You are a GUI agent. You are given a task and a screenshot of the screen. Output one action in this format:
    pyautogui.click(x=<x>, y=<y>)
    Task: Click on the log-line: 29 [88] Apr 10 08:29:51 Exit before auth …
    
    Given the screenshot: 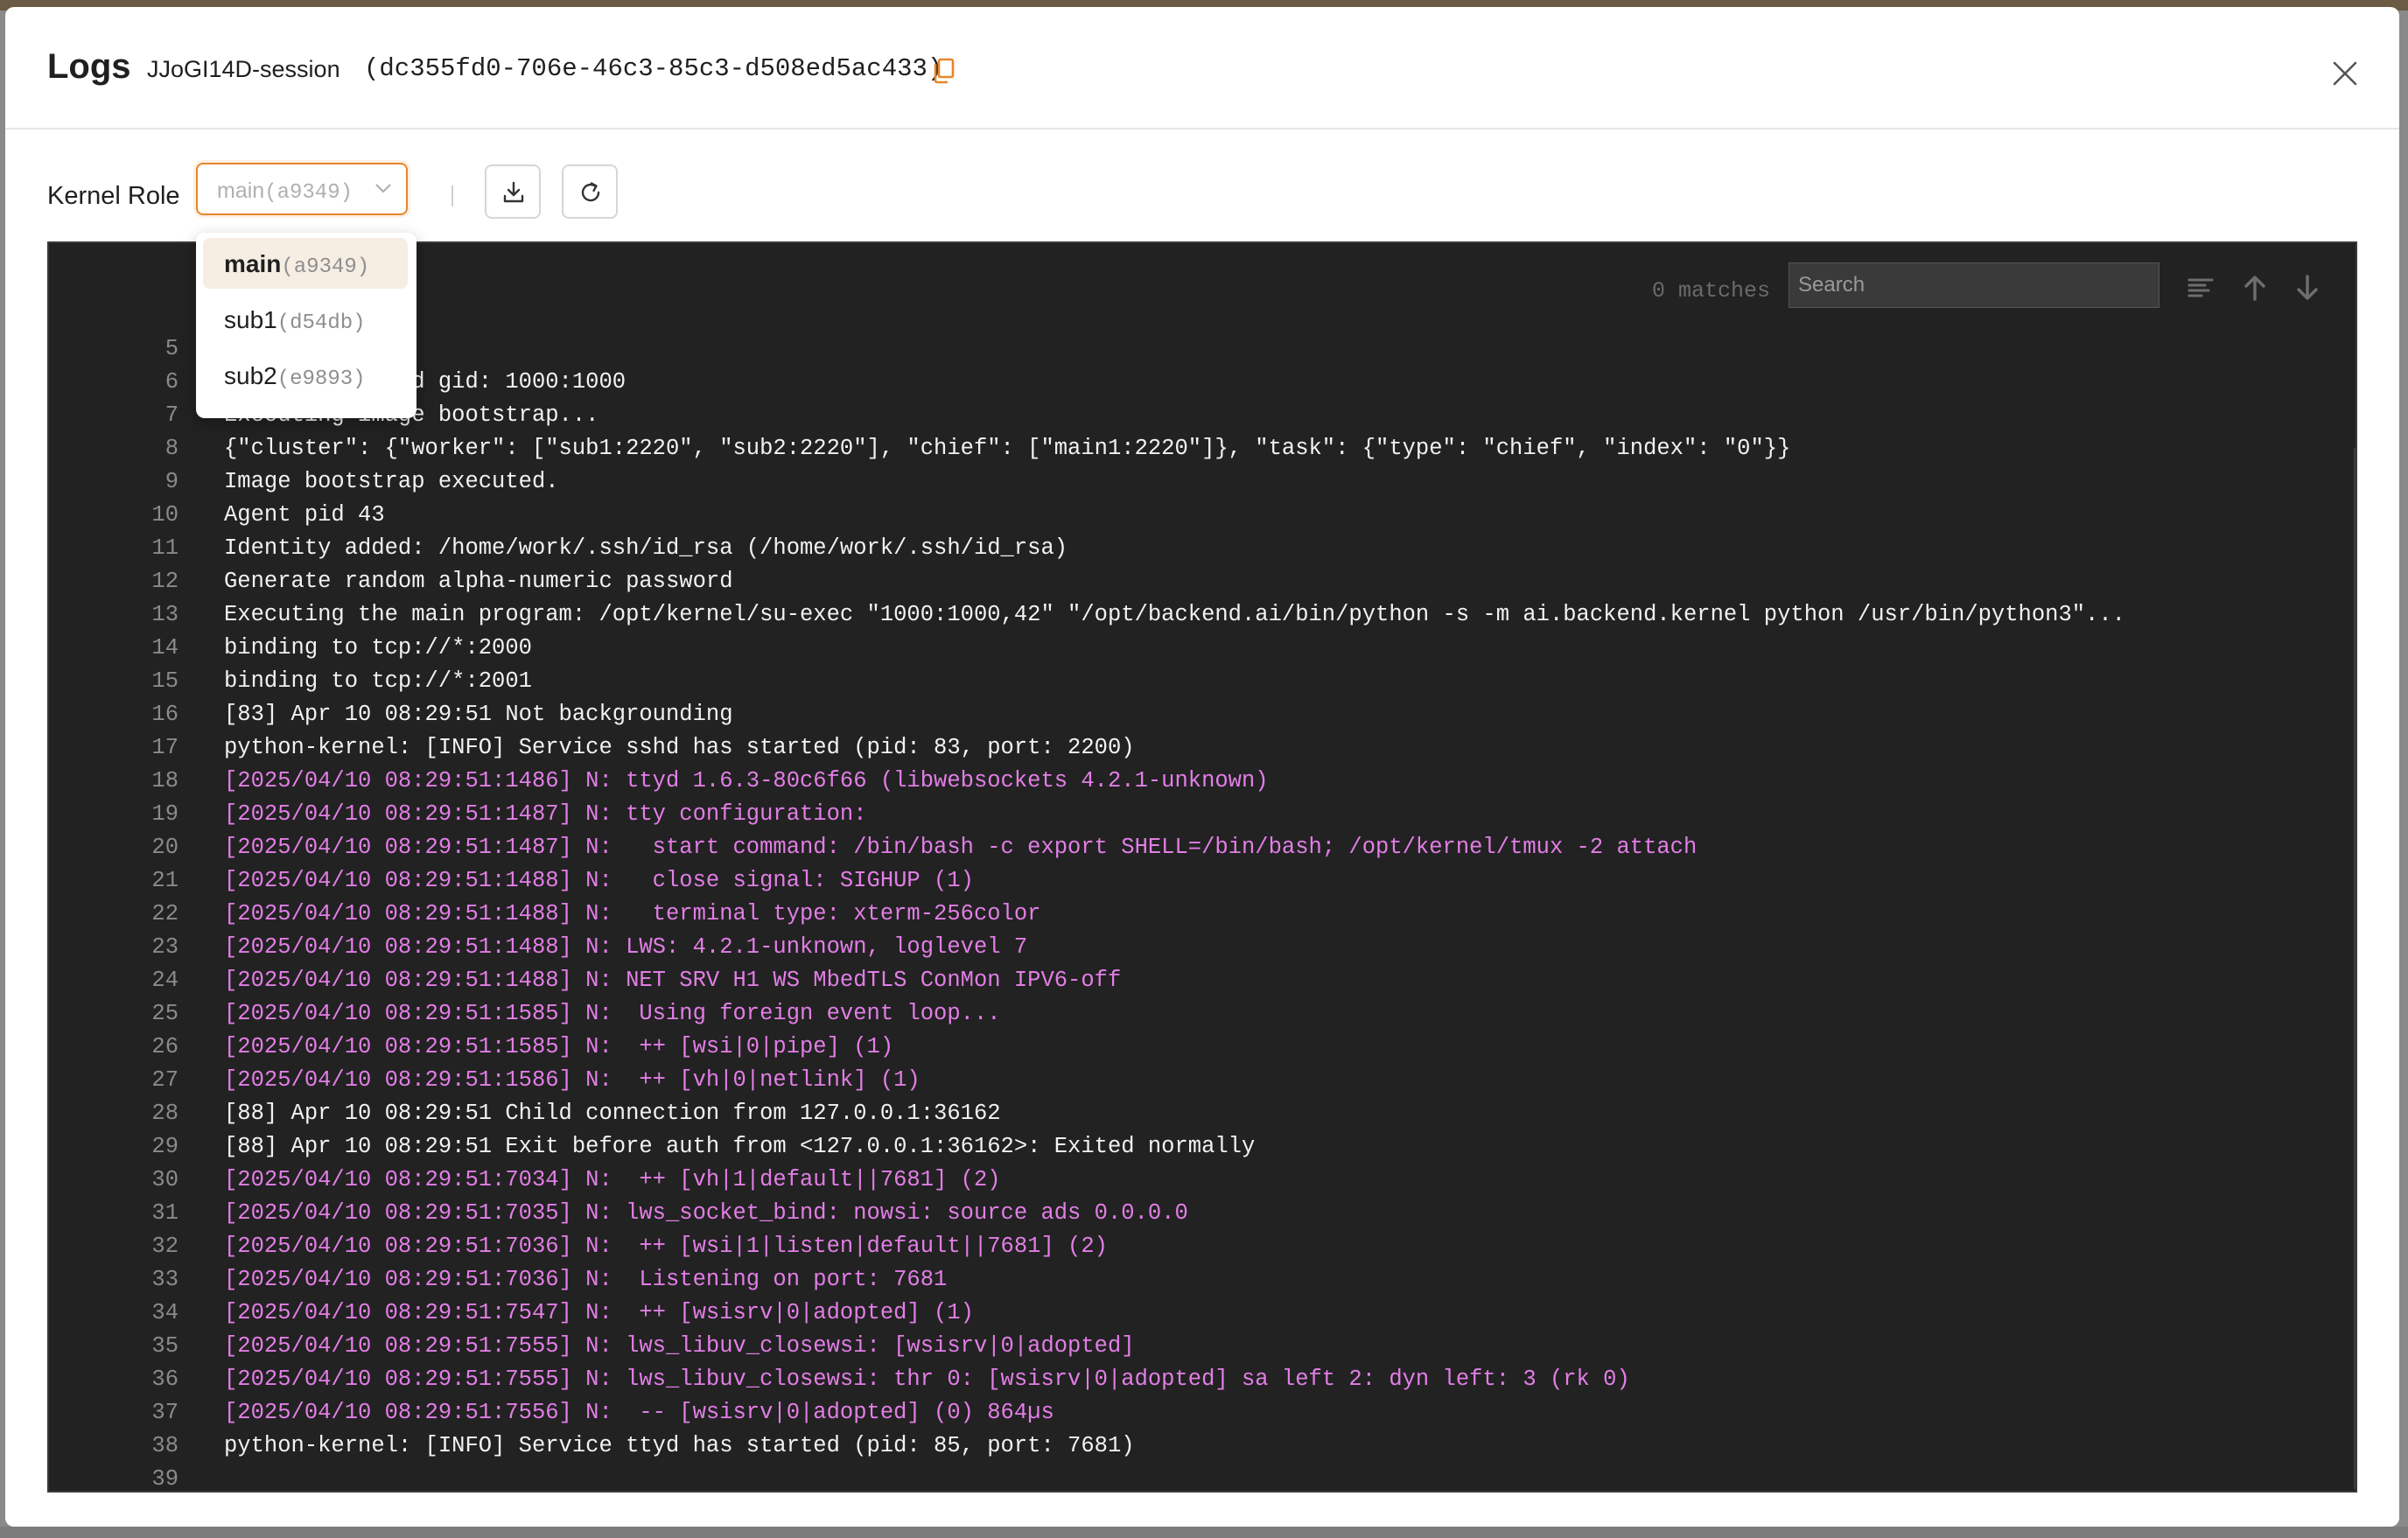 What is the action you would take?
    pyautogui.click(x=1199, y=1147)
    